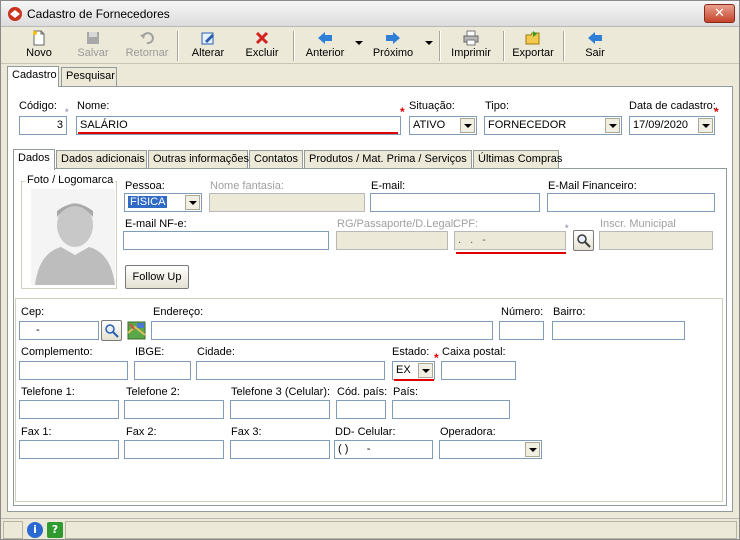 This screenshot has width=740, height=540. Describe the element at coordinates (57, 352) in the screenshot. I see `complemento-label: Complemento:` at that location.